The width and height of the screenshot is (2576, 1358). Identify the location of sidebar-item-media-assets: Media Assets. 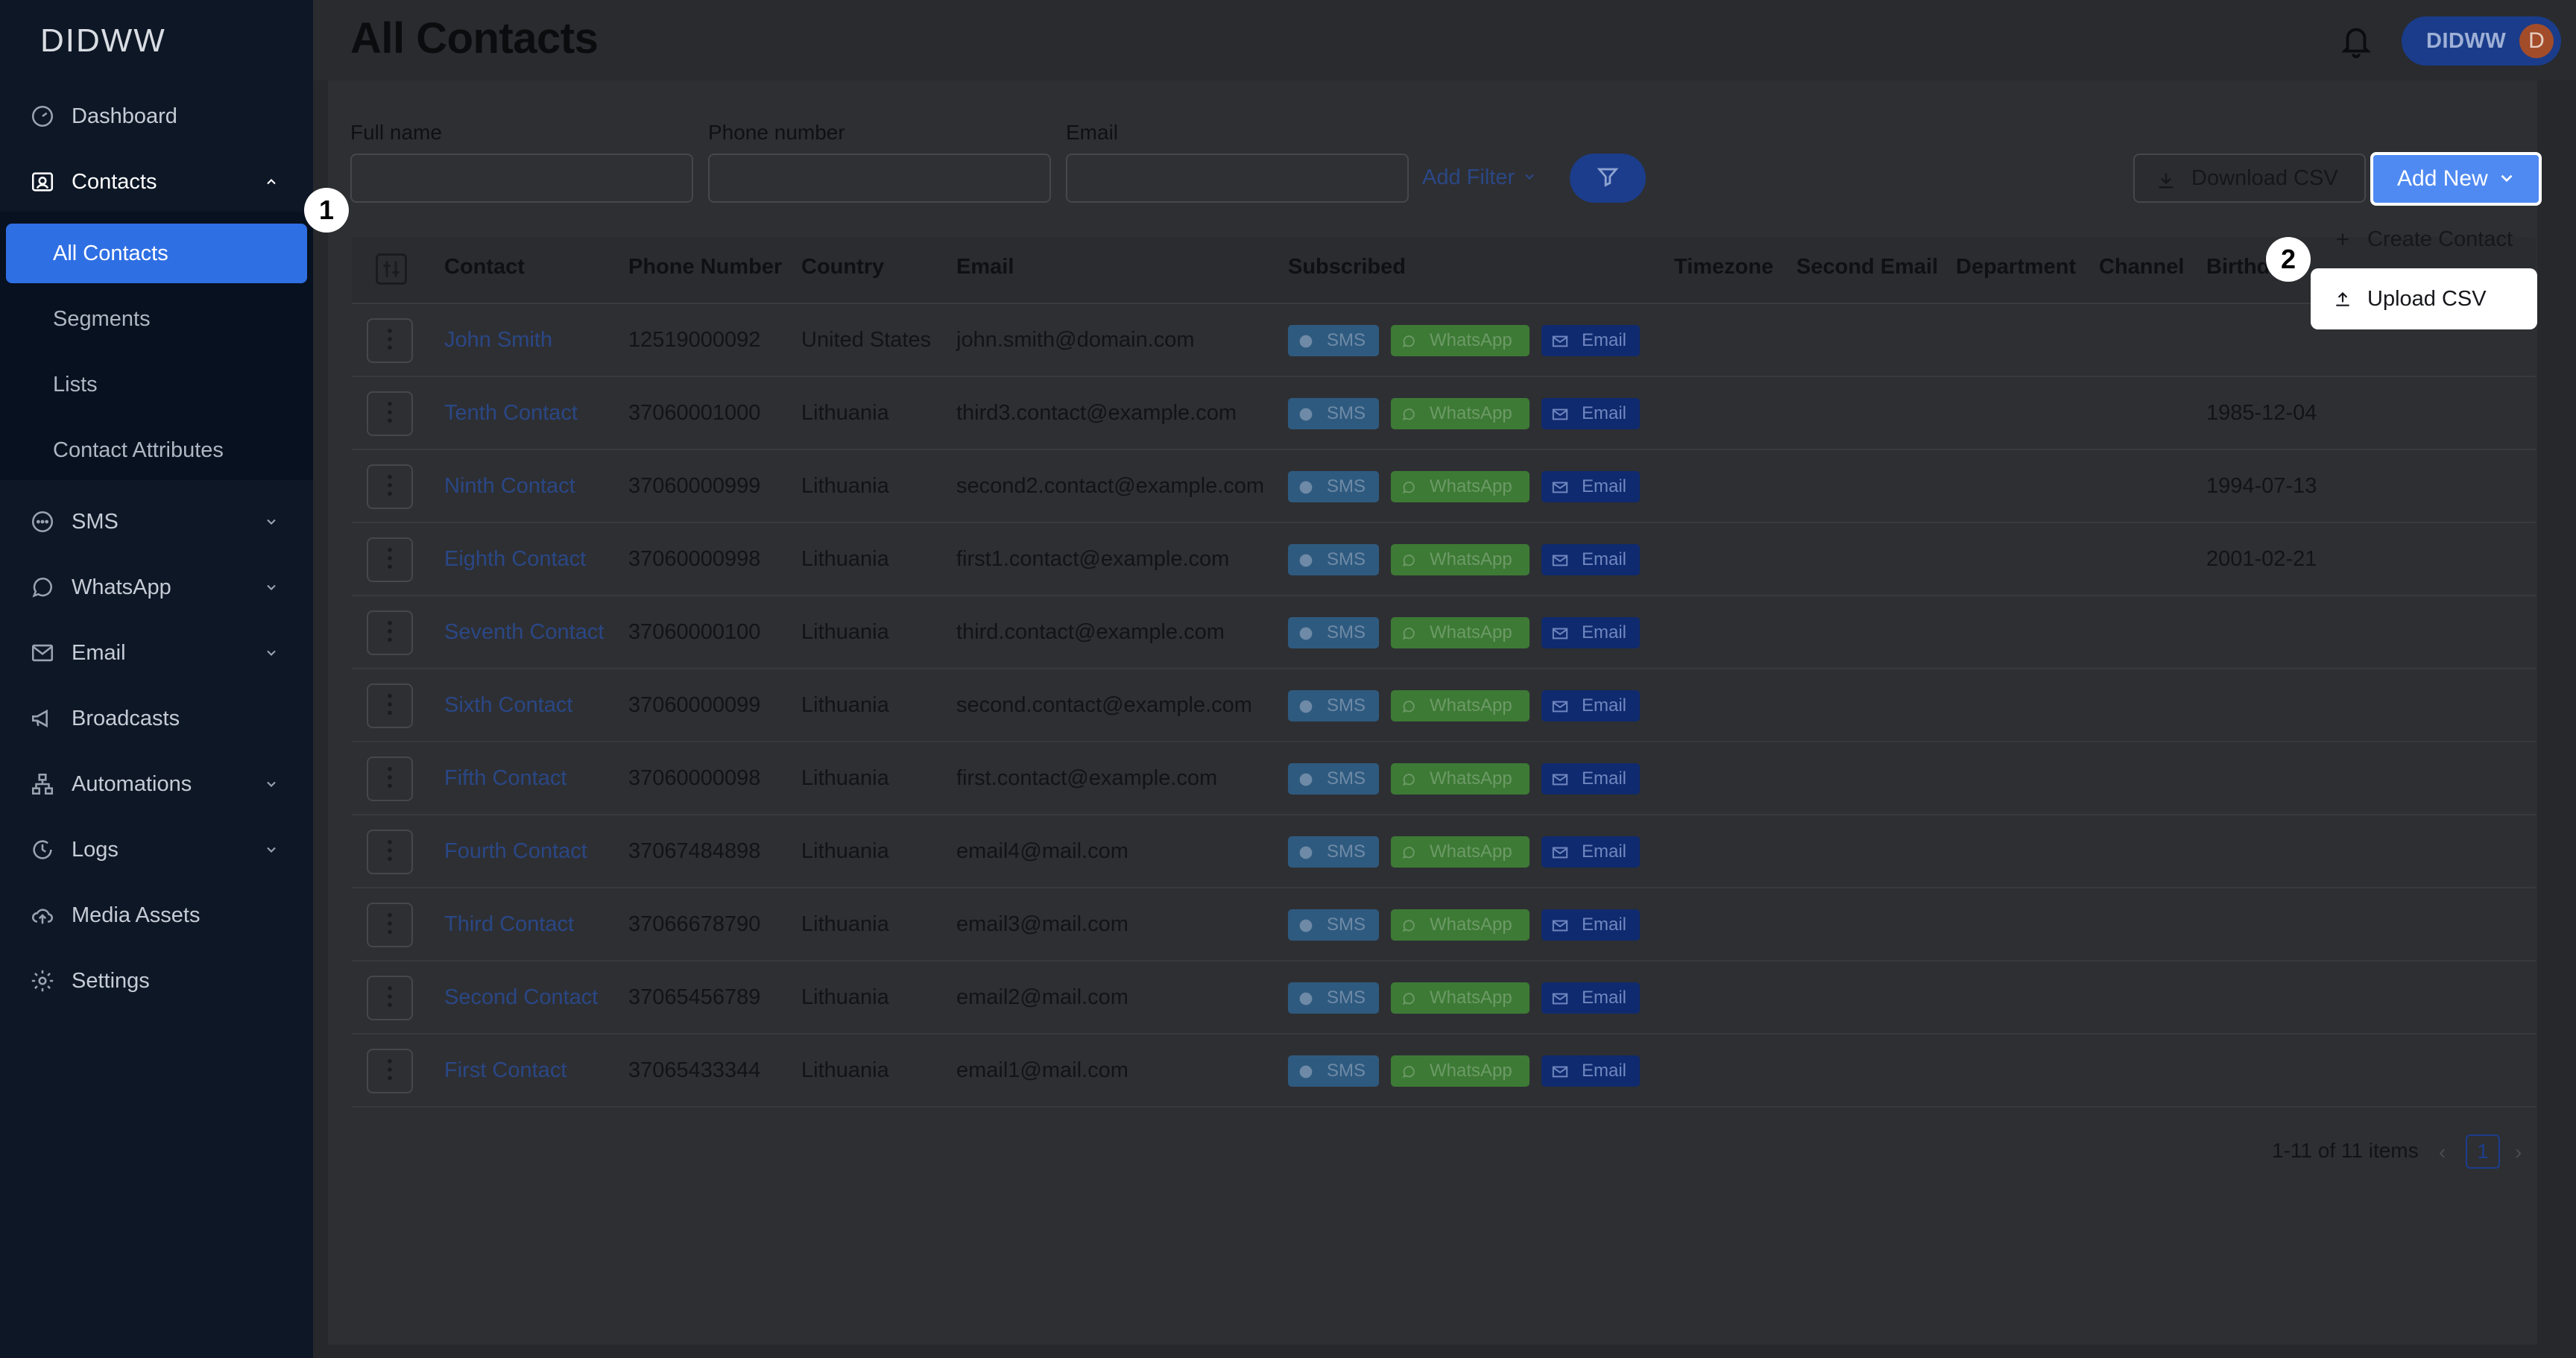
(156, 915).